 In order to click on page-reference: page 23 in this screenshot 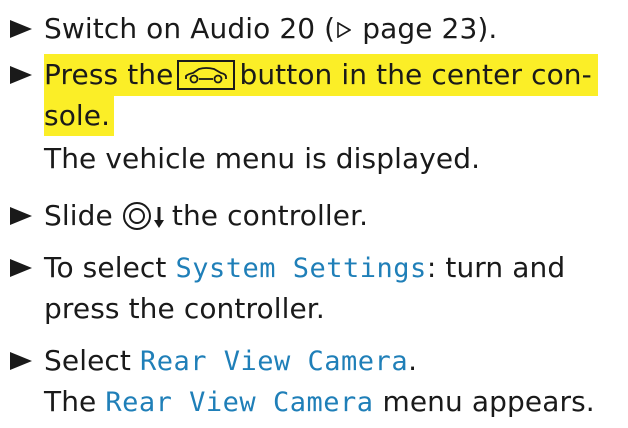, I will do `click(420, 28)`.